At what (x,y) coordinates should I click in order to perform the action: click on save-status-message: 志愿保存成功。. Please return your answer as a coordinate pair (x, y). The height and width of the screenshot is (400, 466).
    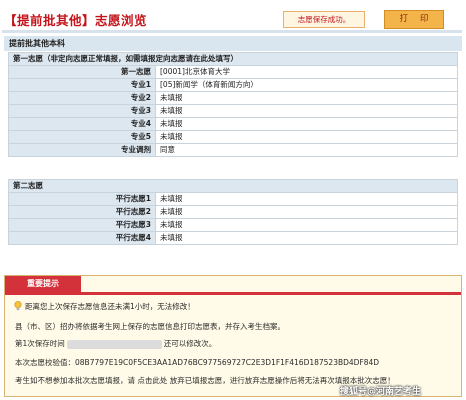
    Looking at the image, I should click on (324, 19).